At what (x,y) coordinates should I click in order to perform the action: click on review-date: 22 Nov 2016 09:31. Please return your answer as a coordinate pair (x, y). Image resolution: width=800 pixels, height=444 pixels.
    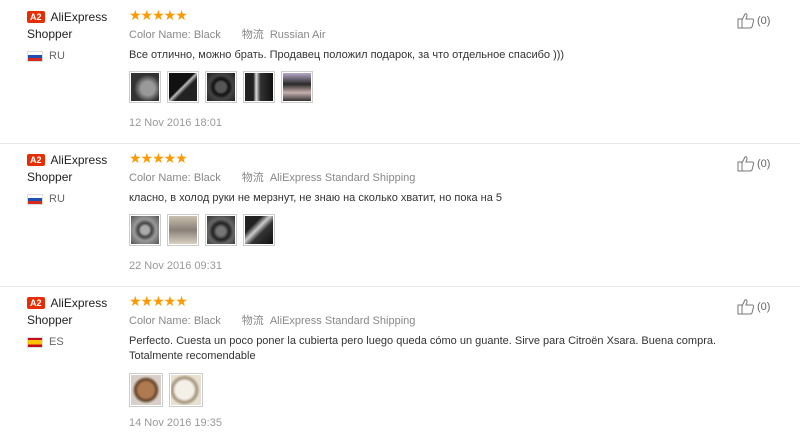
    Looking at the image, I should click on (175, 266).